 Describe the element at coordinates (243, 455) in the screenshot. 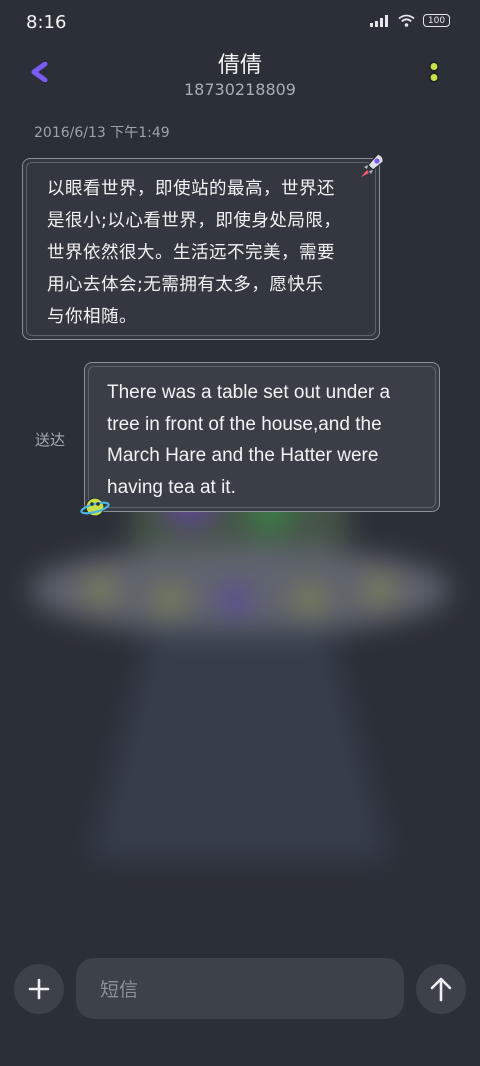

I see `message-line: March Hare and the Hatter were` at that location.